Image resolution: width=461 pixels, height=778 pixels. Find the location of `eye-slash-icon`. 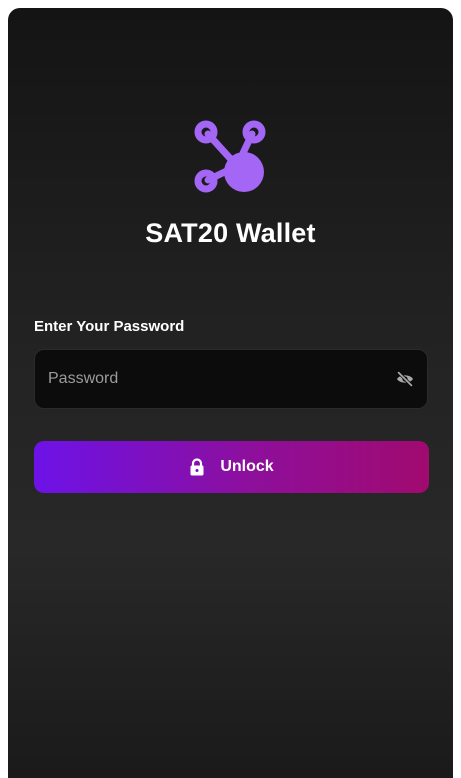

eye-slash-icon is located at coordinates (405, 379).